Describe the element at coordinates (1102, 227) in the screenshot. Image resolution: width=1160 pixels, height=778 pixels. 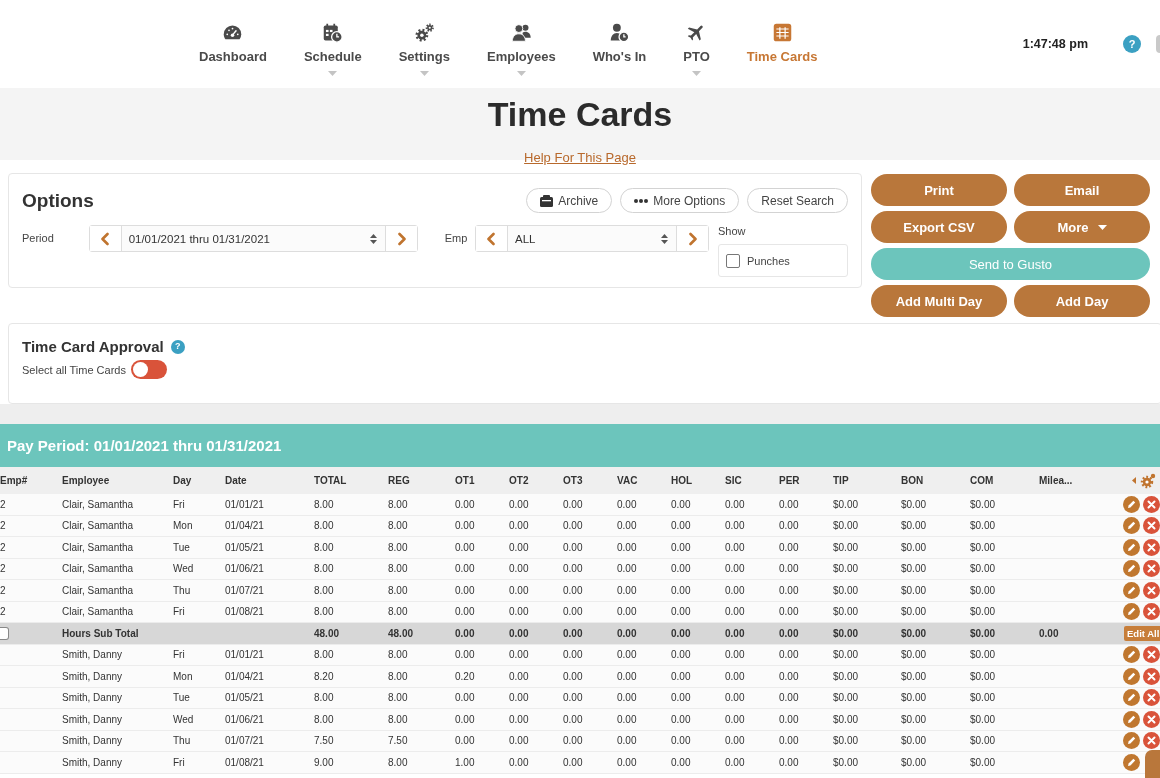
I see `caret-down-icon` at that location.